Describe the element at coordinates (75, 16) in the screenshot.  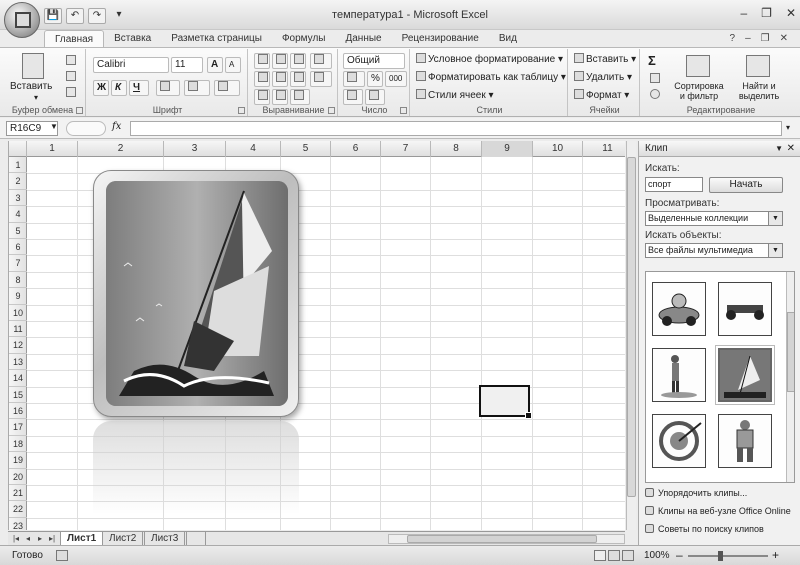
I see `undo-icon: ↶` at that location.